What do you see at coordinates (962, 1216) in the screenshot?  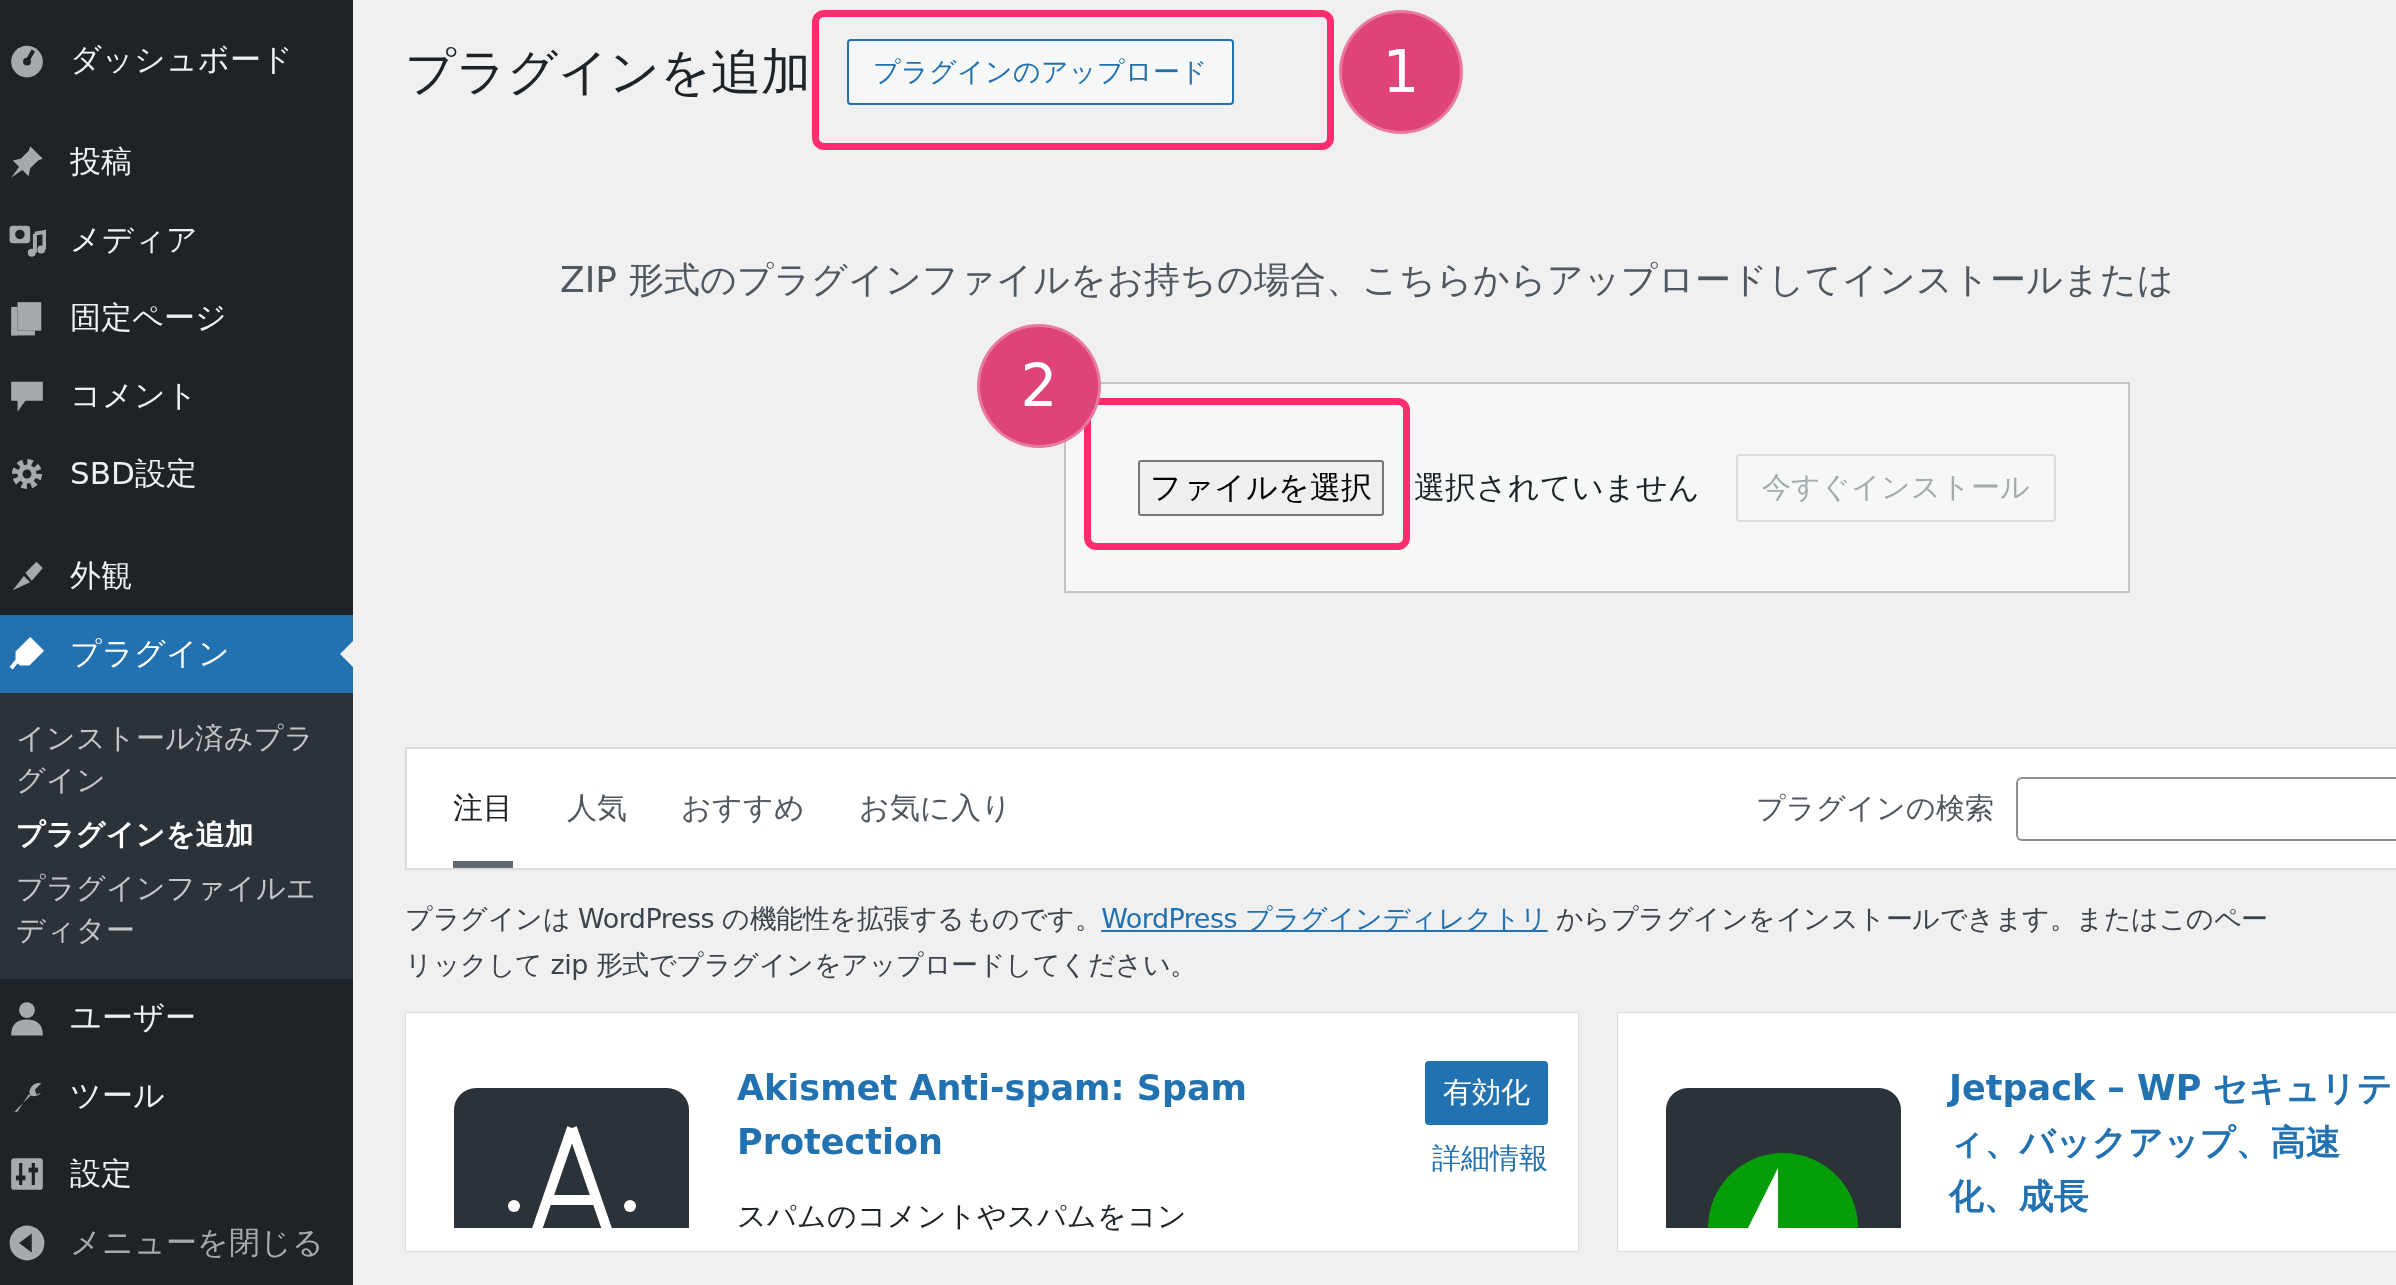 I see `plugin-description: スパムのコメントやスパムをコン` at bounding box center [962, 1216].